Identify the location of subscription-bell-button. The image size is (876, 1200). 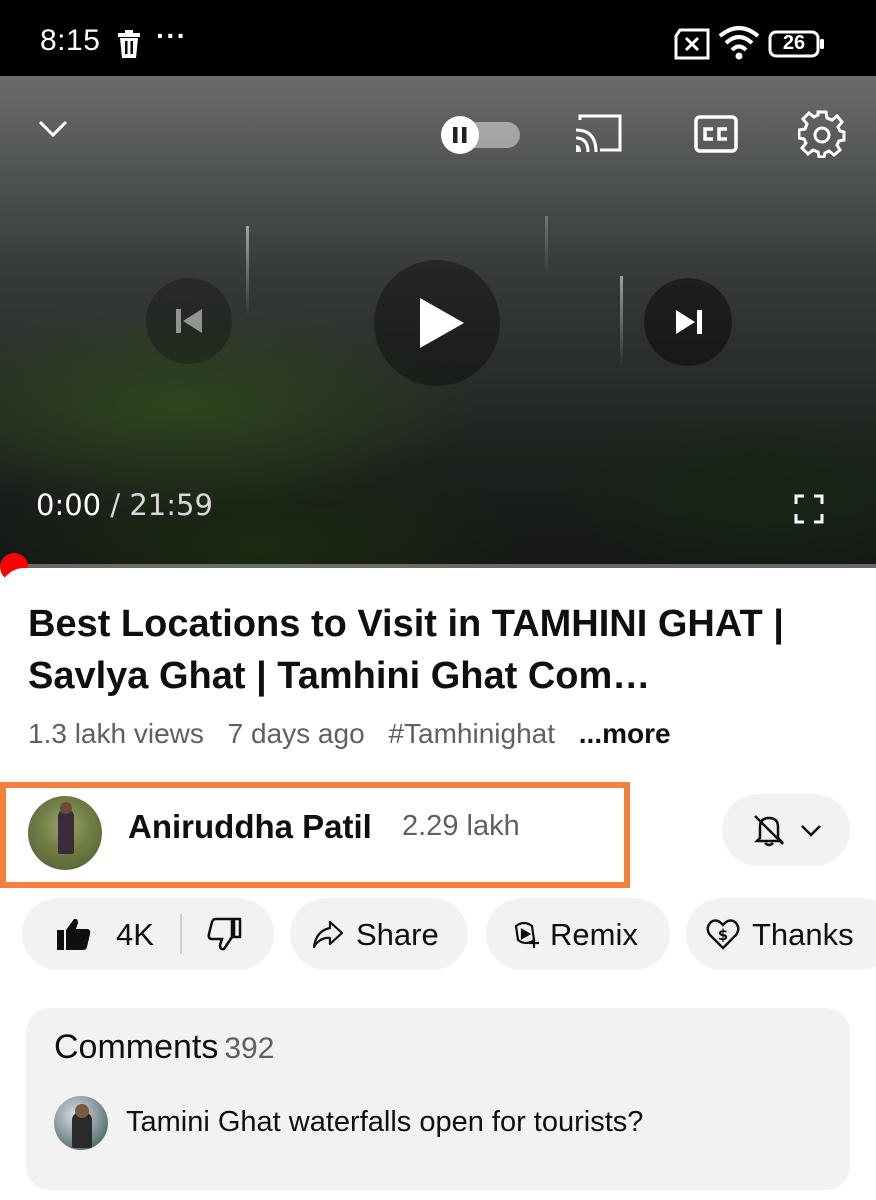
(786, 830).